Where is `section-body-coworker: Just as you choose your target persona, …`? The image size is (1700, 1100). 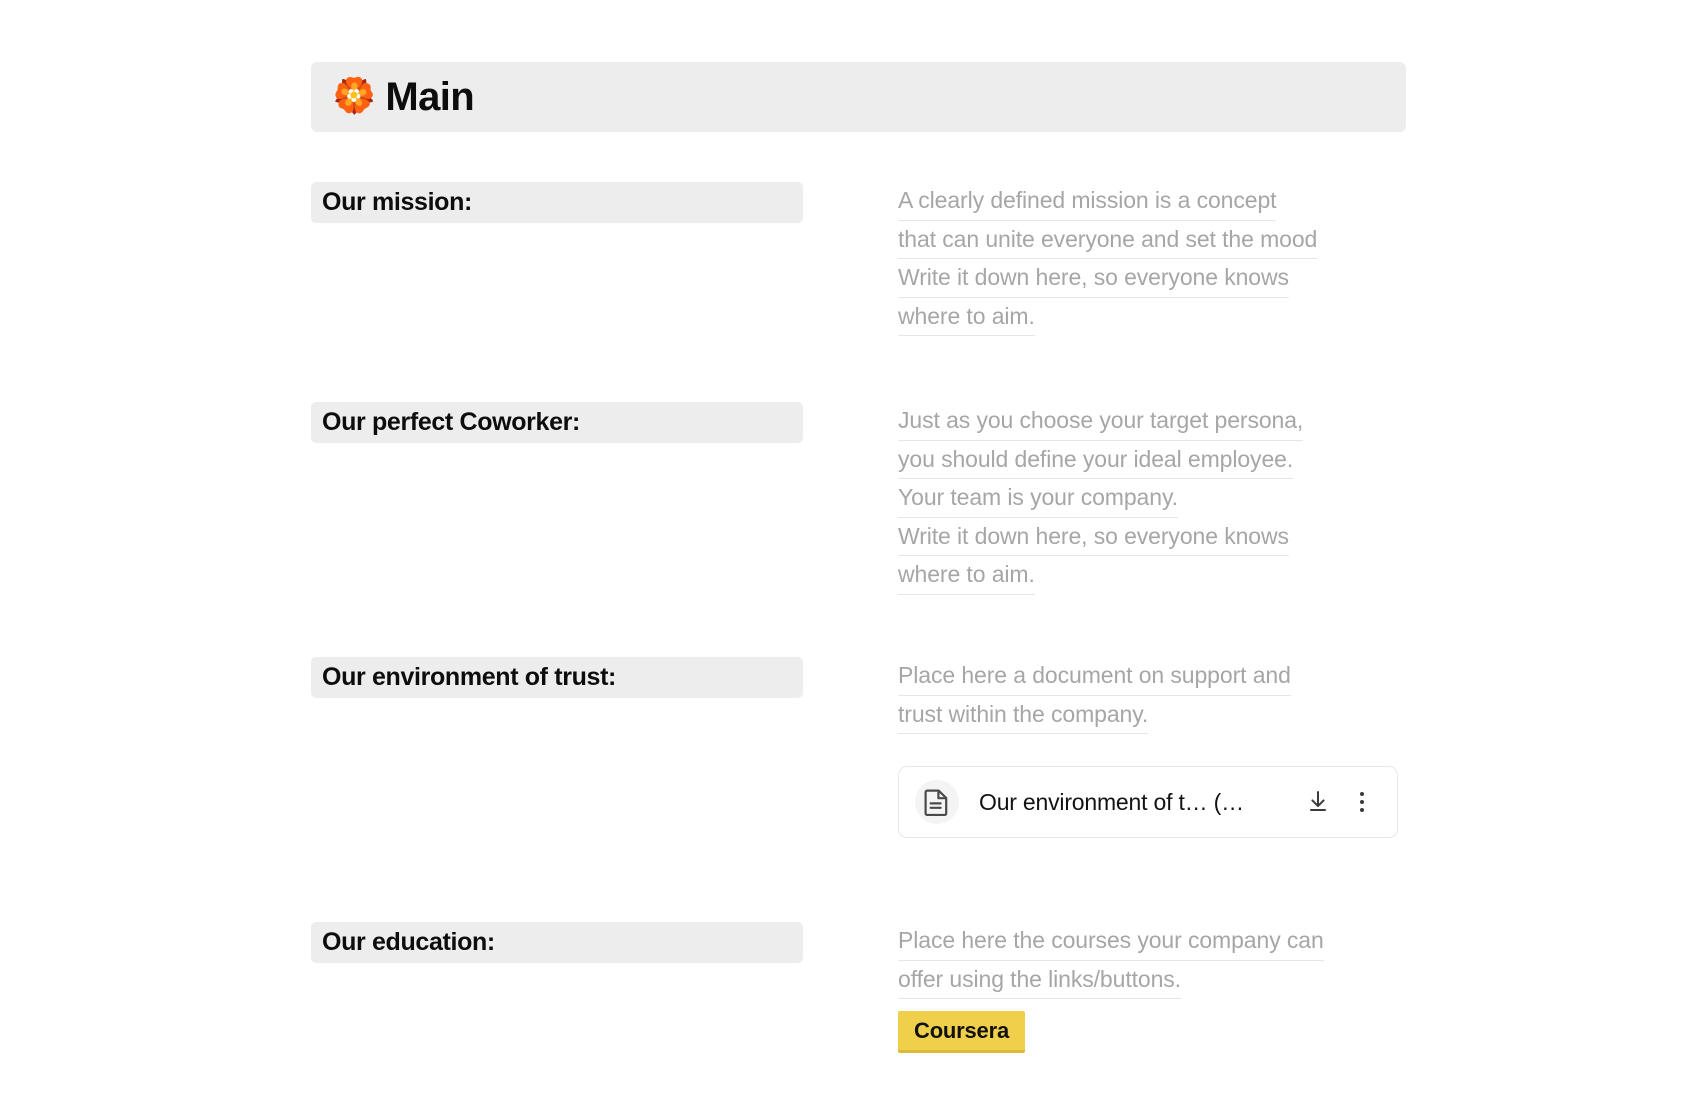 section-body-coworker: Just as you choose your target persona, … is located at coordinates (1104, 498).